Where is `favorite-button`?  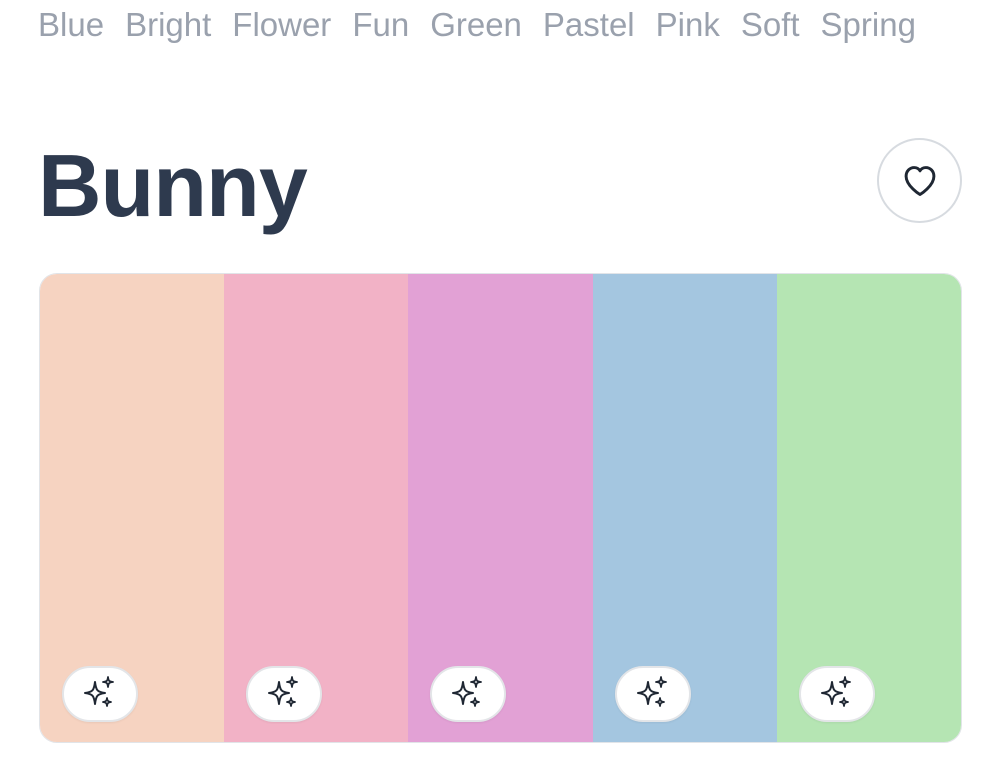
favorite-button is located at coordinates (919, 180).